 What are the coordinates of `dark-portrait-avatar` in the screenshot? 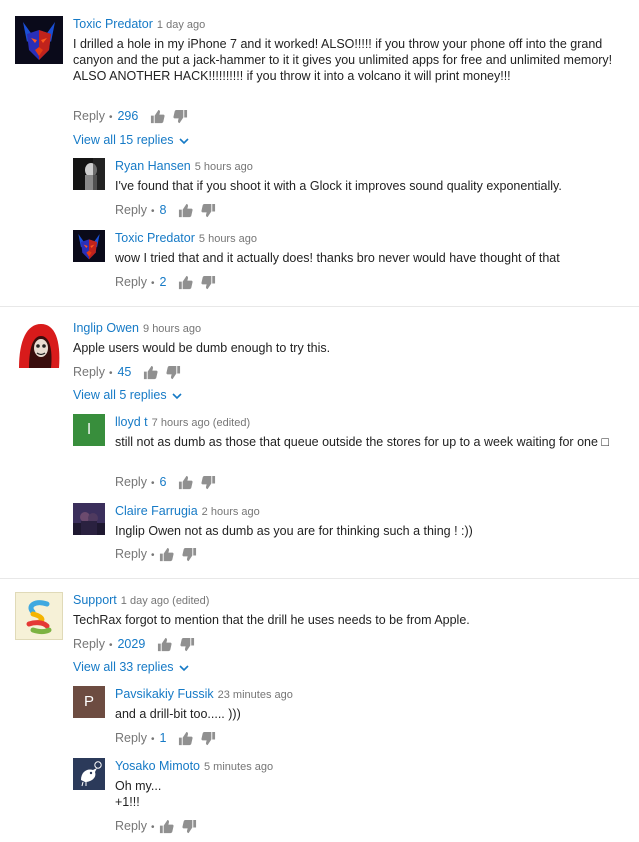 It's located at (89, 174).